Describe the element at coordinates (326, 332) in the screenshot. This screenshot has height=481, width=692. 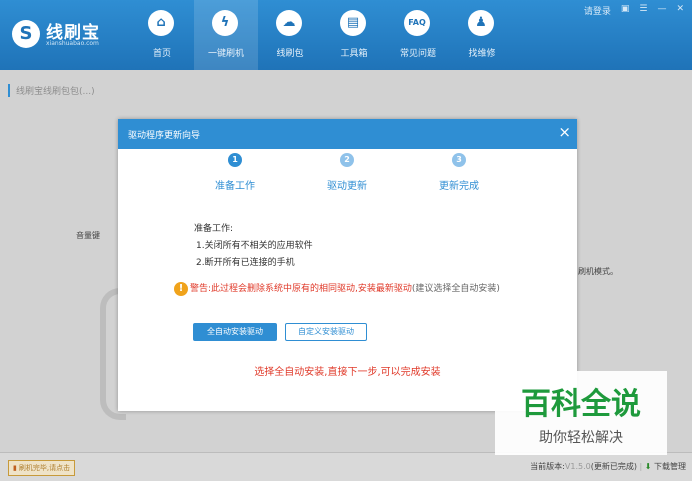
I see `custom-install-button: 自定义安装驱动` at that location.